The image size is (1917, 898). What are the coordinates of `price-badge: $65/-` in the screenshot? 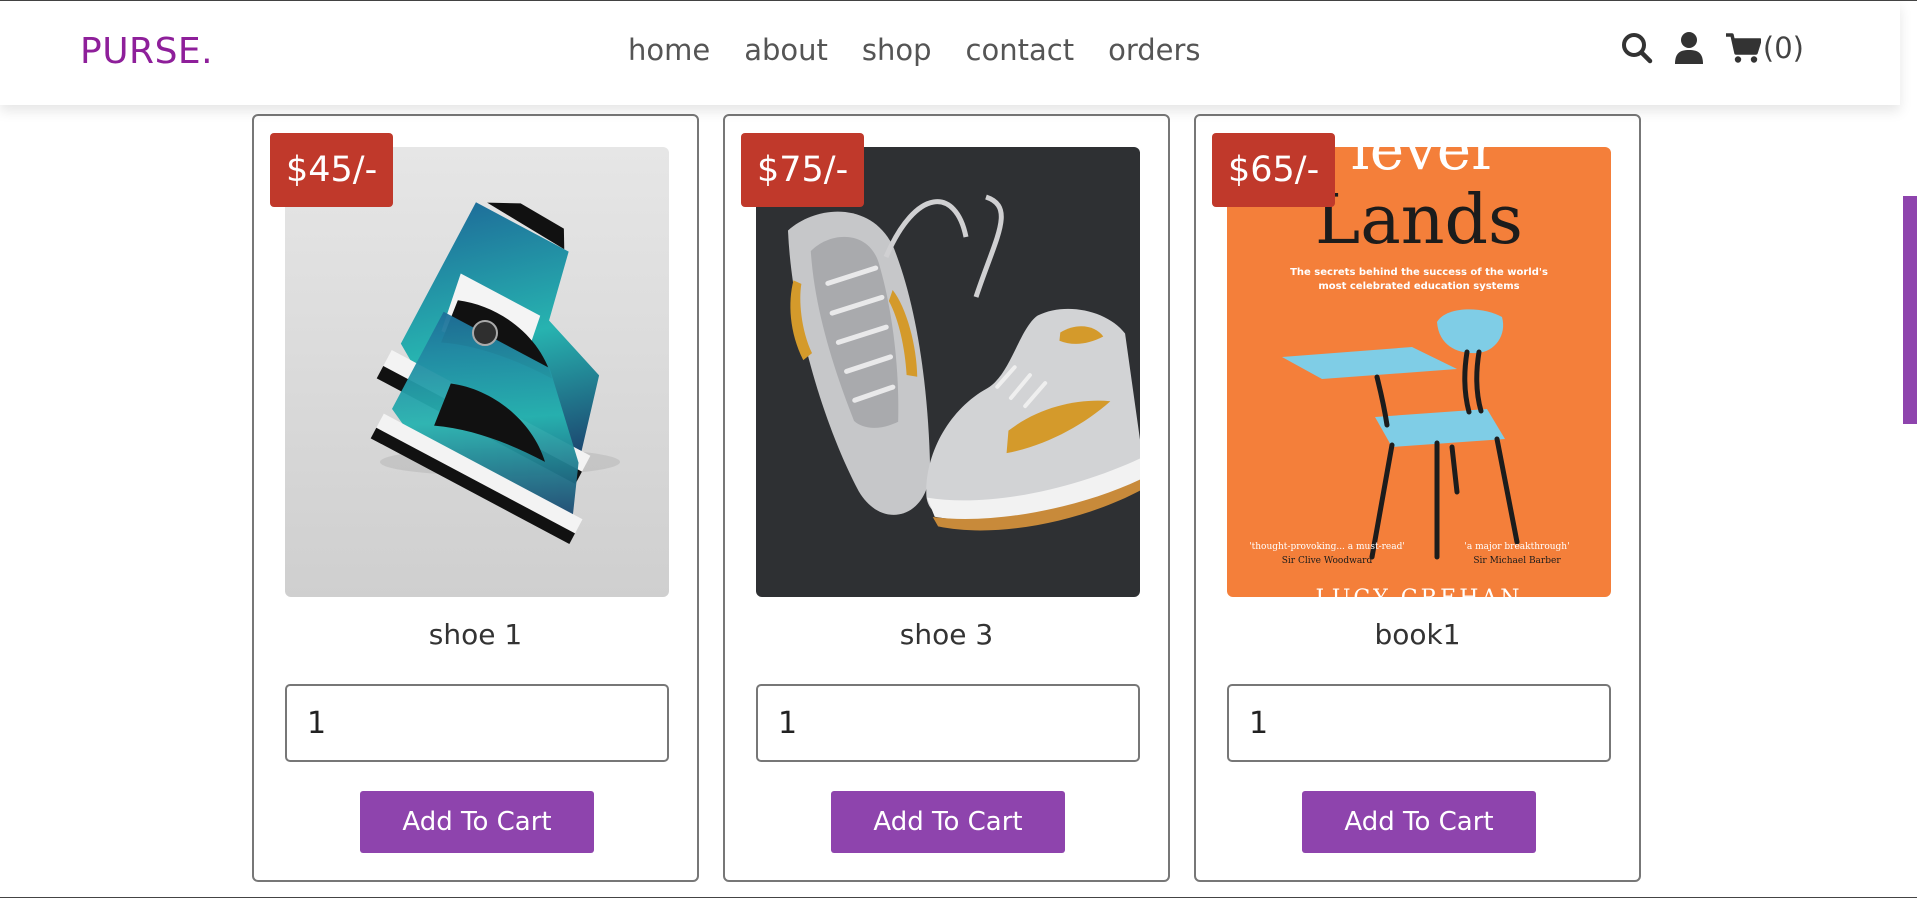 It's located at (1274, 170).